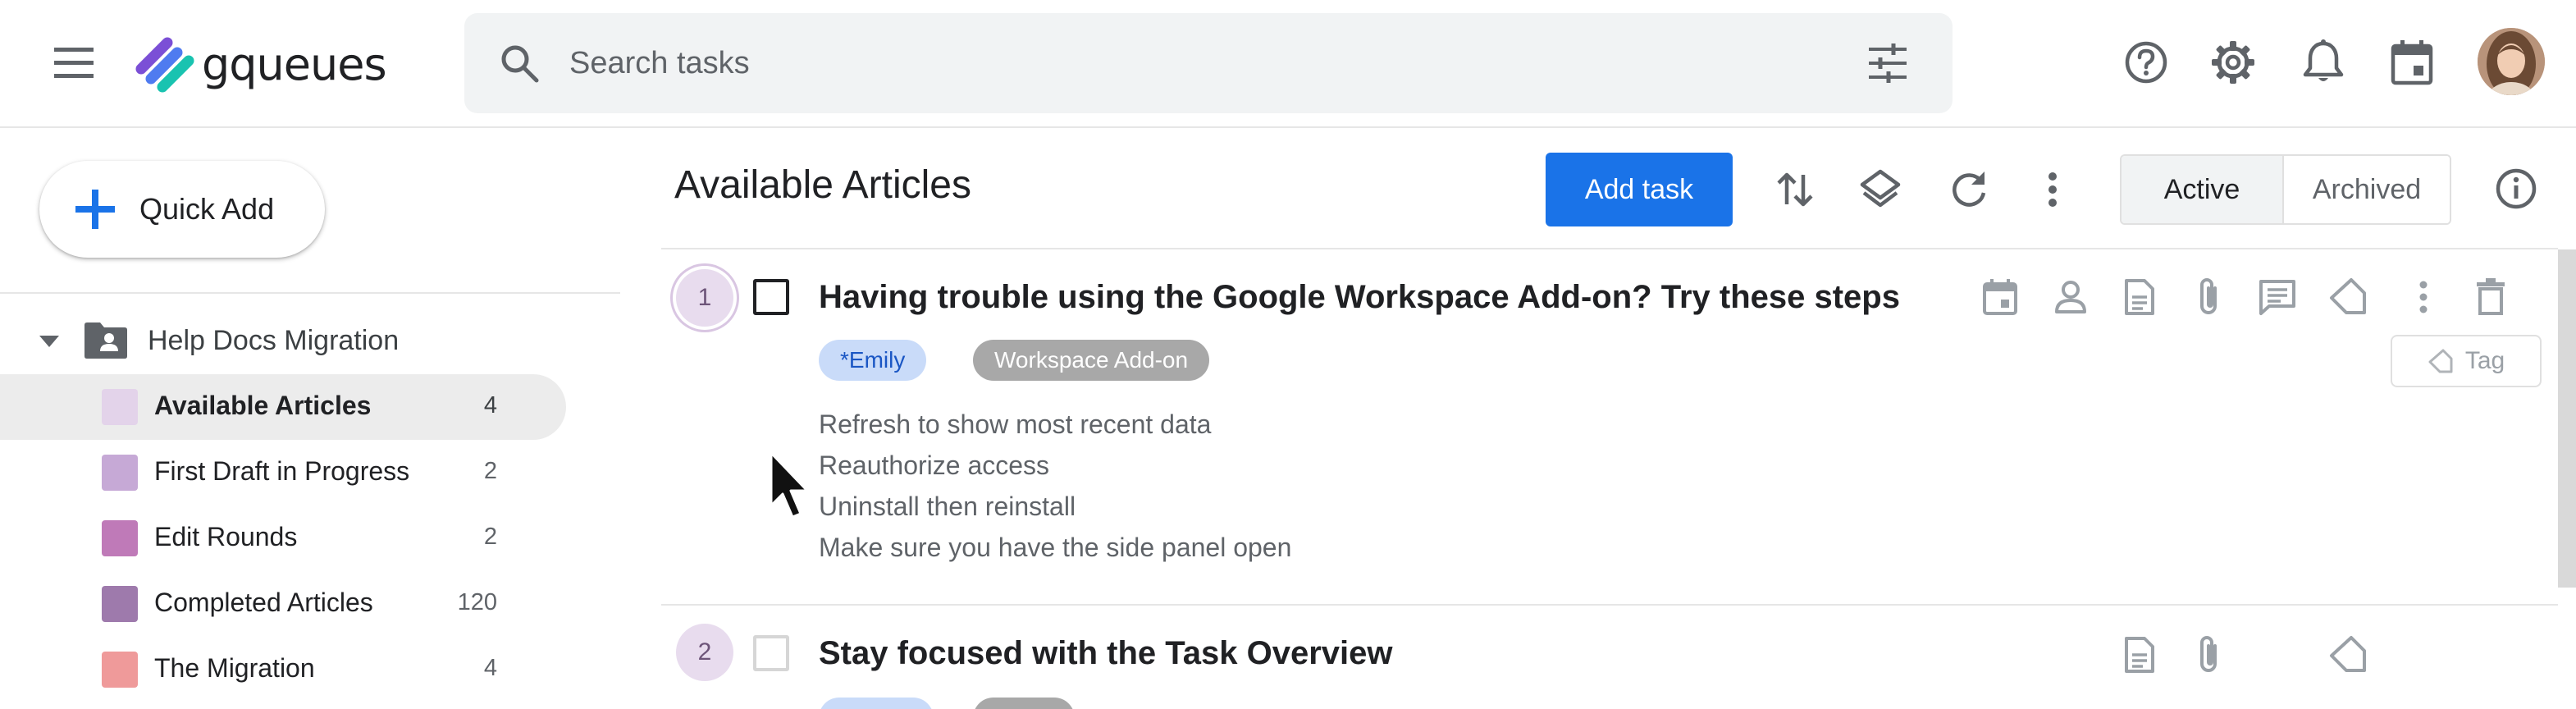 This screenshot has width=2576, height=709. I want to click on search-icon, so click(519, 63).